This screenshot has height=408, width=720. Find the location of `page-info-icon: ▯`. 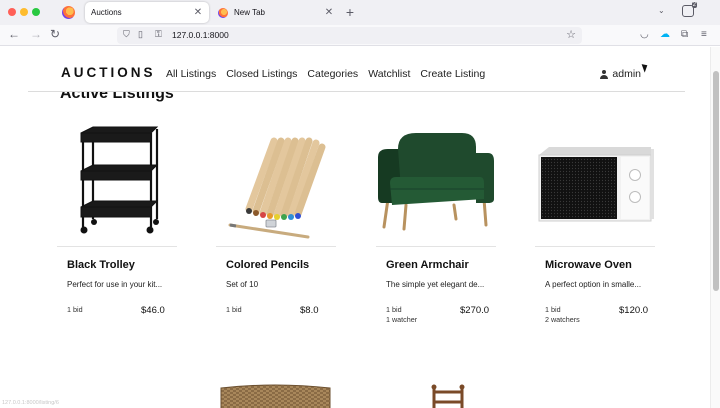

page-info-icon: ▯ is located at coordinates (140, 34).